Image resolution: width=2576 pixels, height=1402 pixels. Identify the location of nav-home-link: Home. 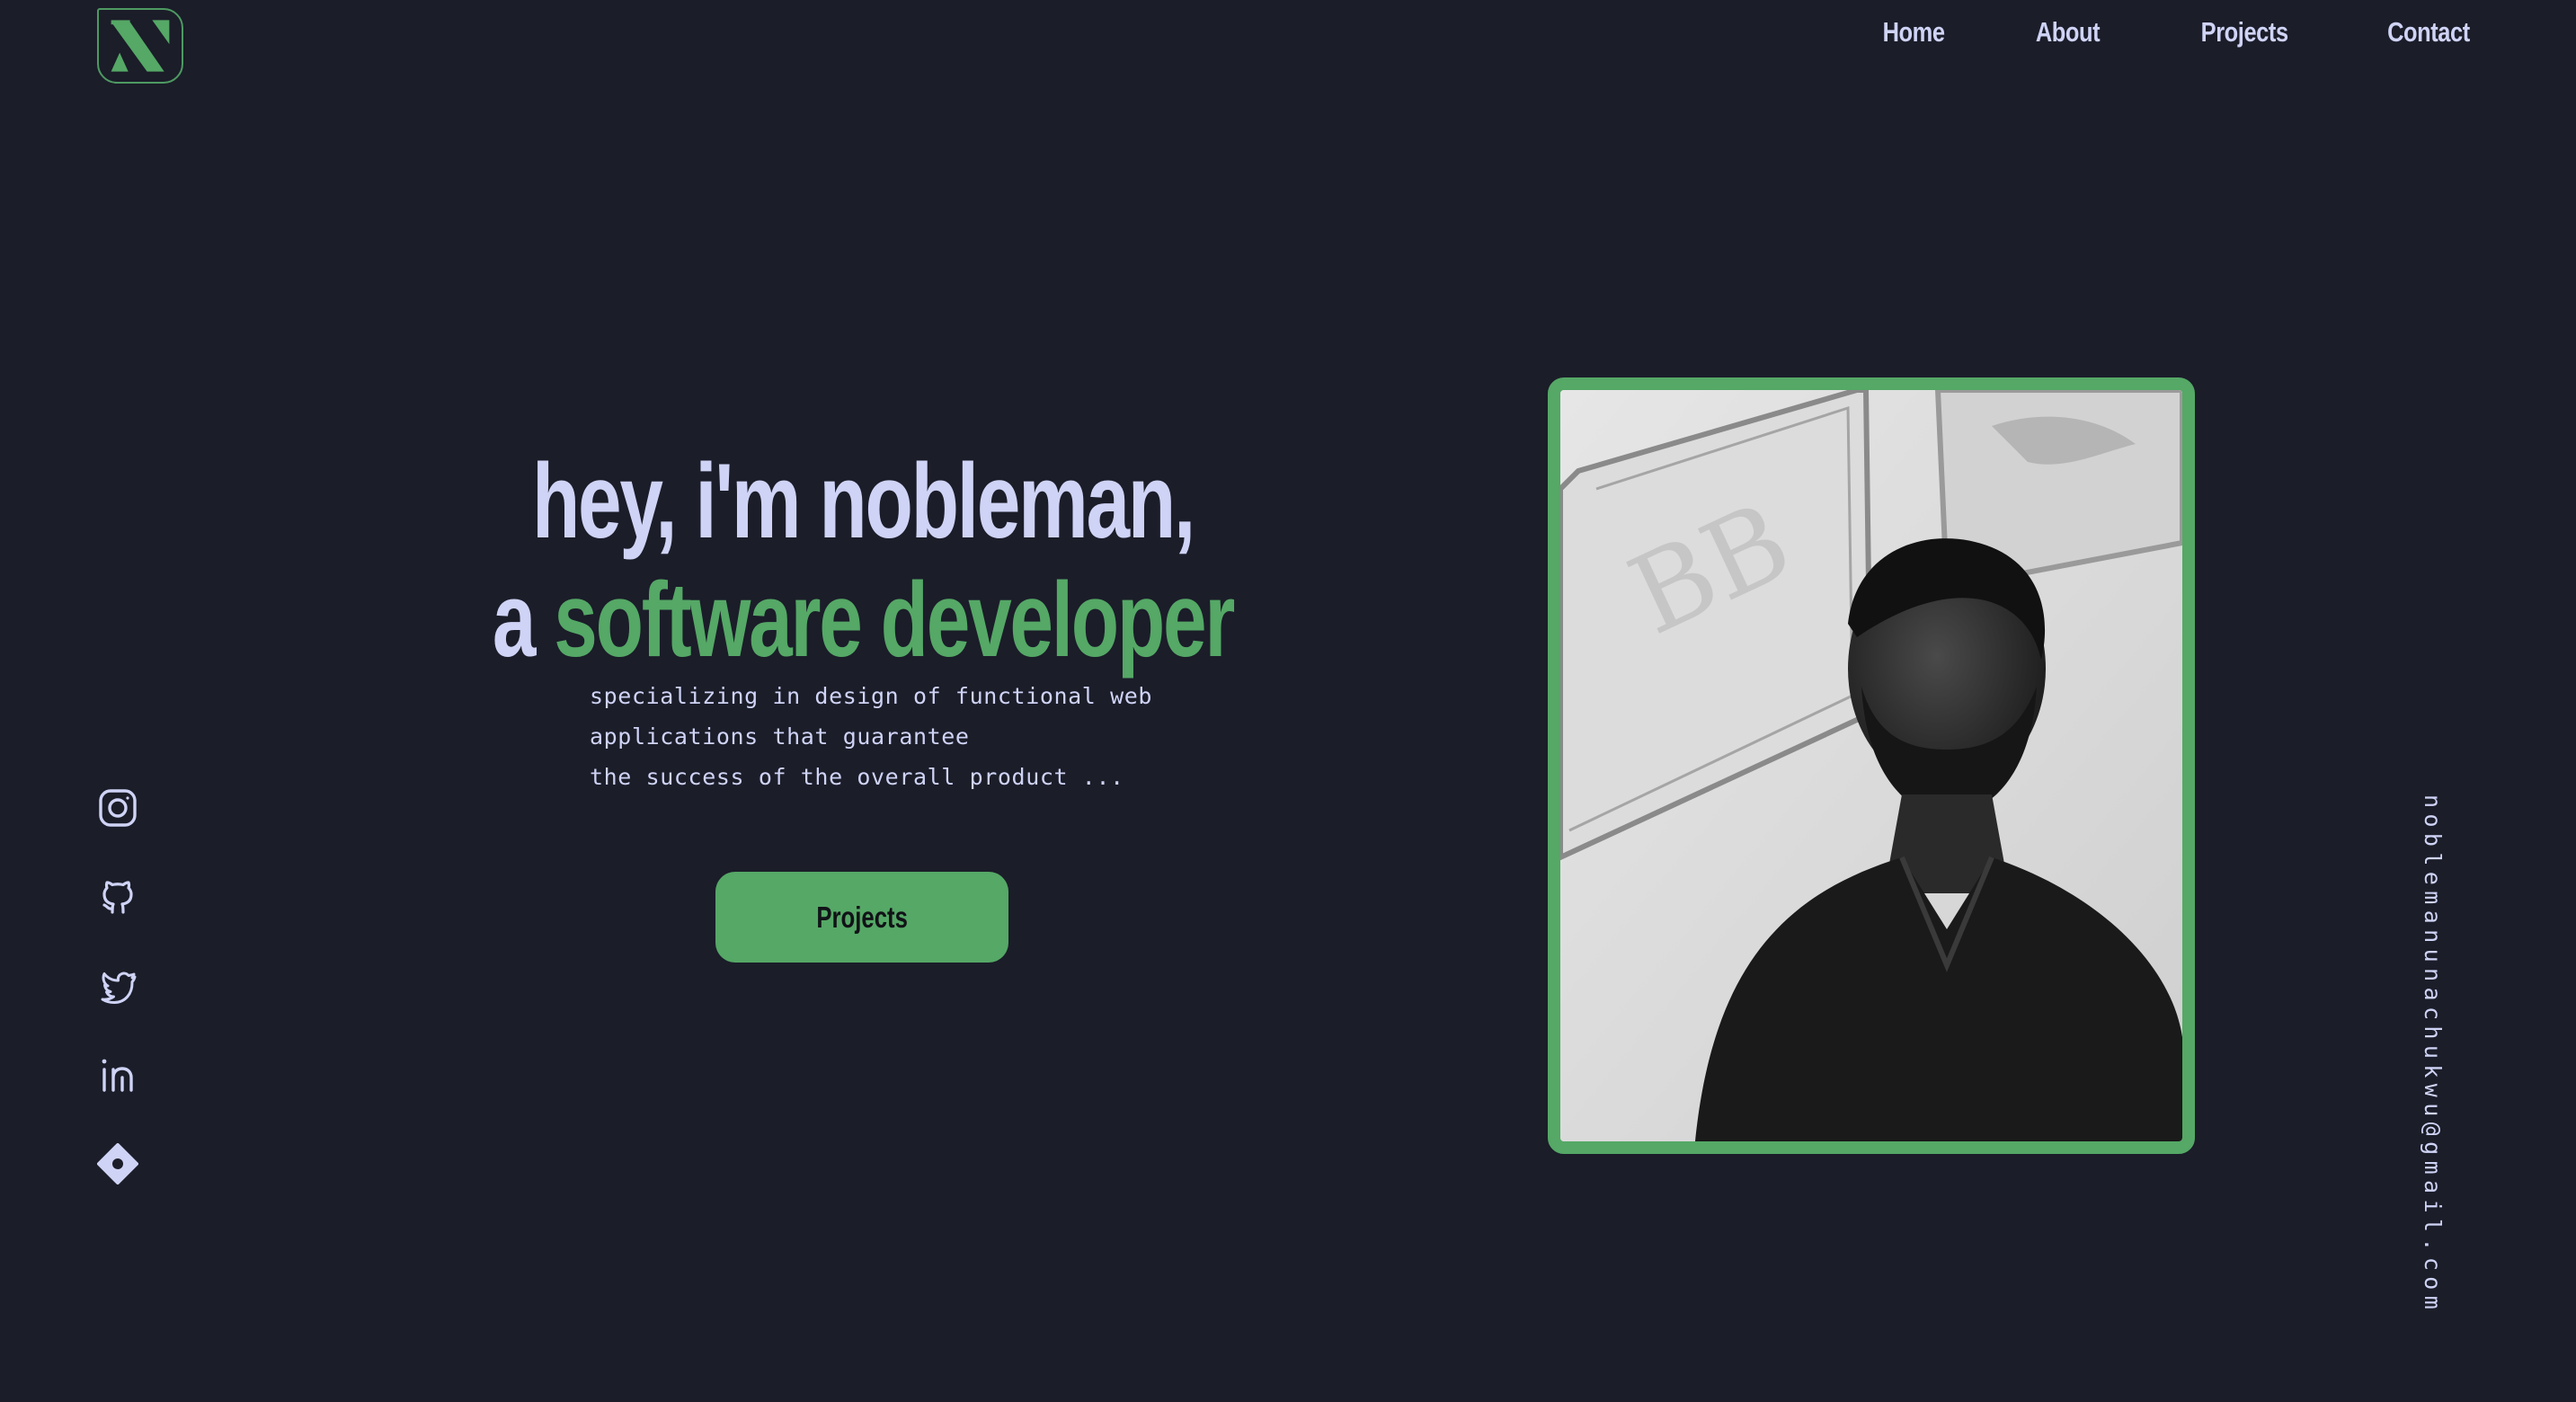
(1913, 32).